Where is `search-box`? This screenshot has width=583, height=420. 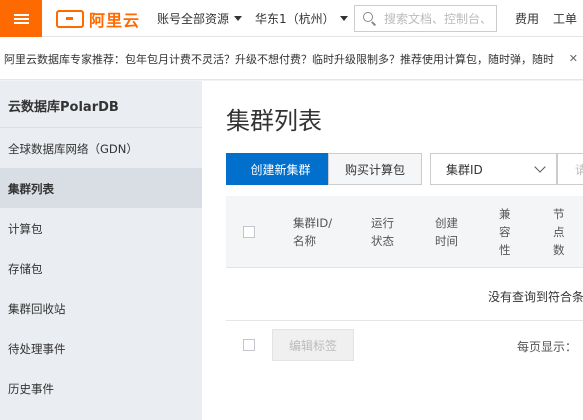
search-box is located at coordinates (425, 18).